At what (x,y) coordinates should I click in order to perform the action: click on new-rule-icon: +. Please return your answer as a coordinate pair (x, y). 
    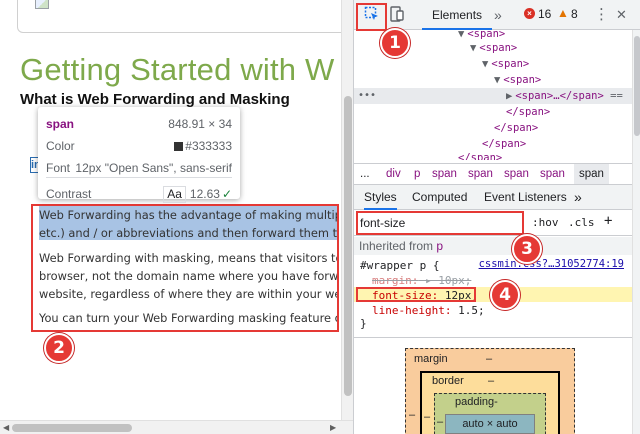
    Looking at the image, I should click on (608, 221).